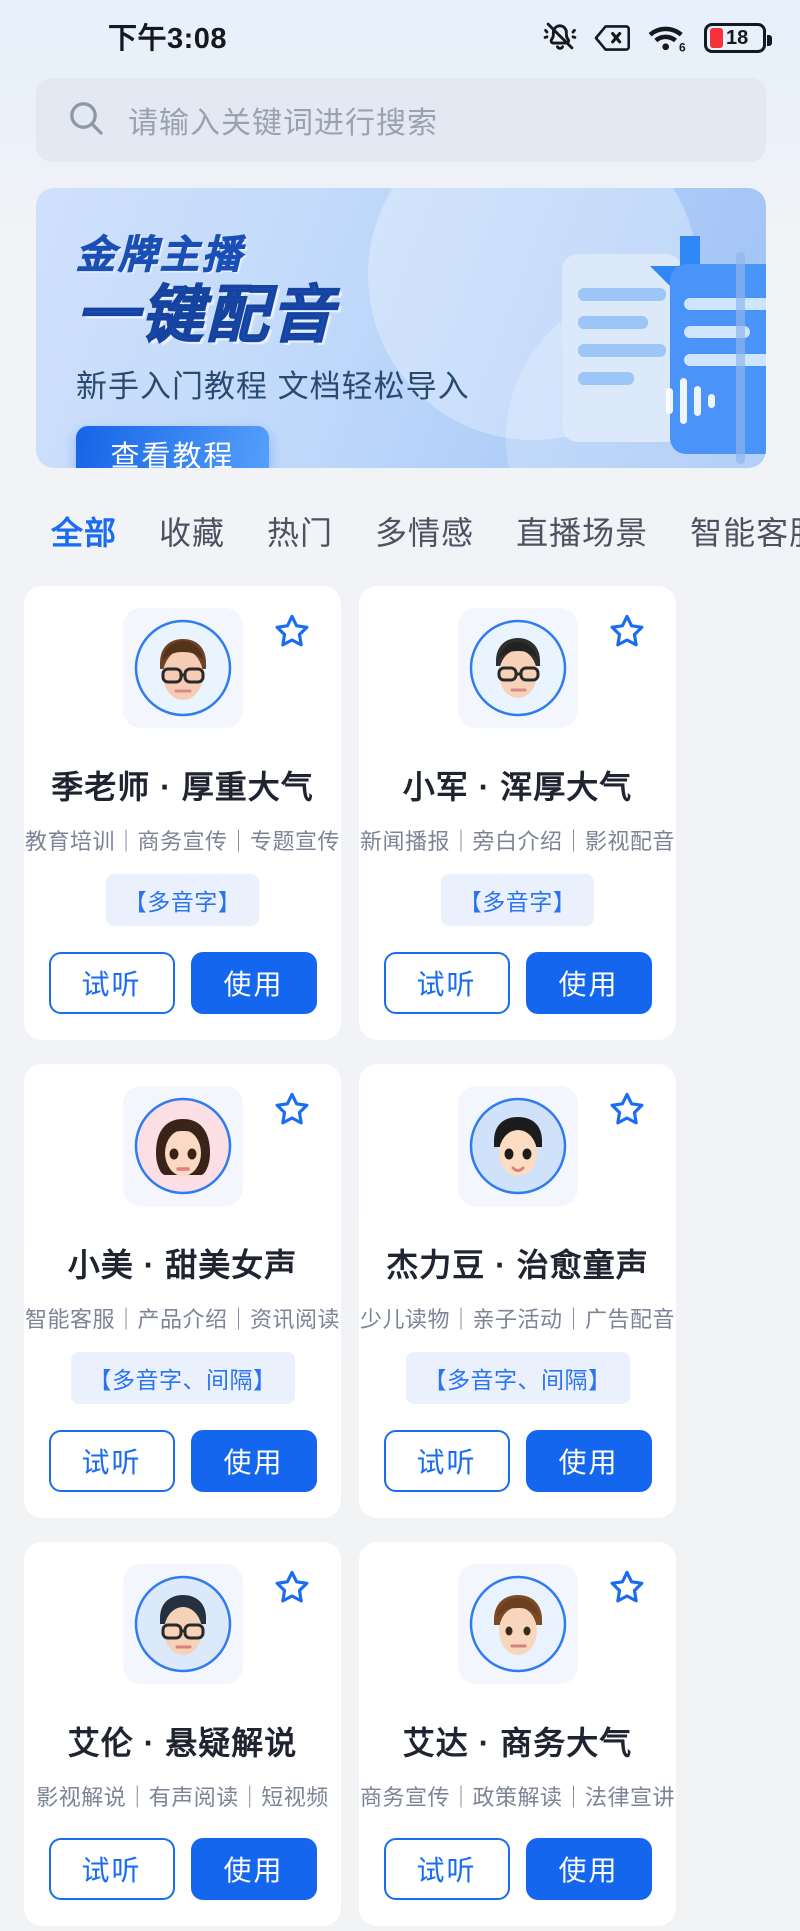  I want to click on voice-name: 艾伦 · 悬疑解说, so click(182, 1743).